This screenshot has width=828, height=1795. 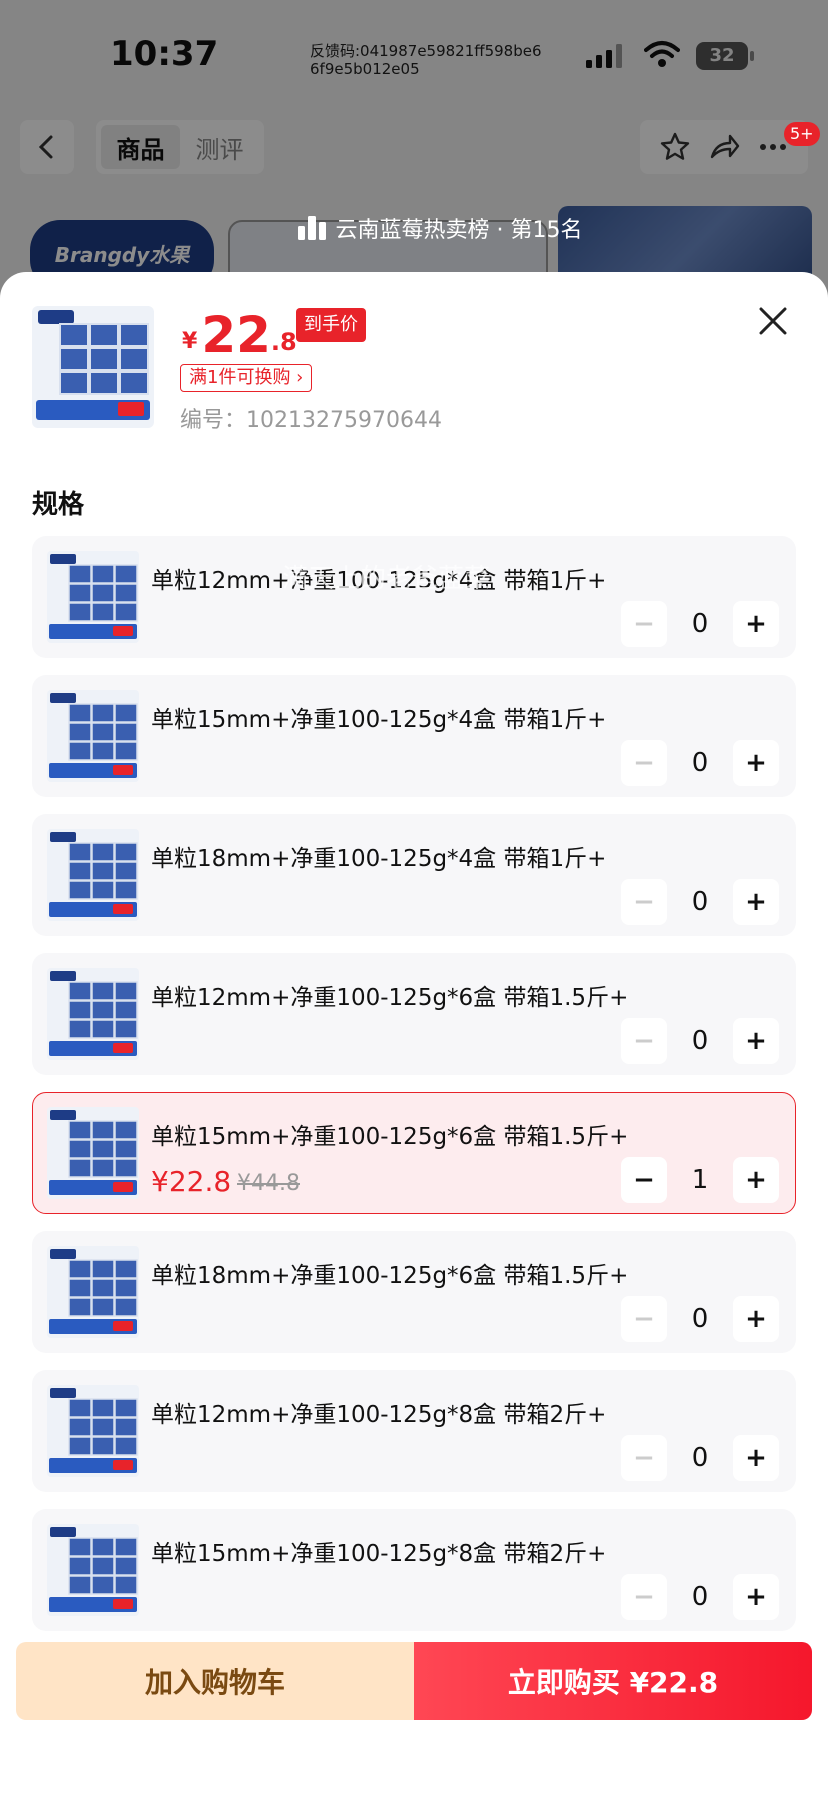 What do you see at coordinates (390, 1276) in the screenshot?
I see `variant-label: 单粒18mm+净重100-125g*6盒 带箱1.5斤+` at bounding box center [390, 1276].